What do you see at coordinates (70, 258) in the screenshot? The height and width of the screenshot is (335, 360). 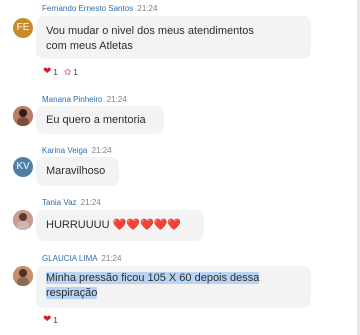 I see `sender-name: GLAUCIA LIMA` at bounding box center [70, 258].